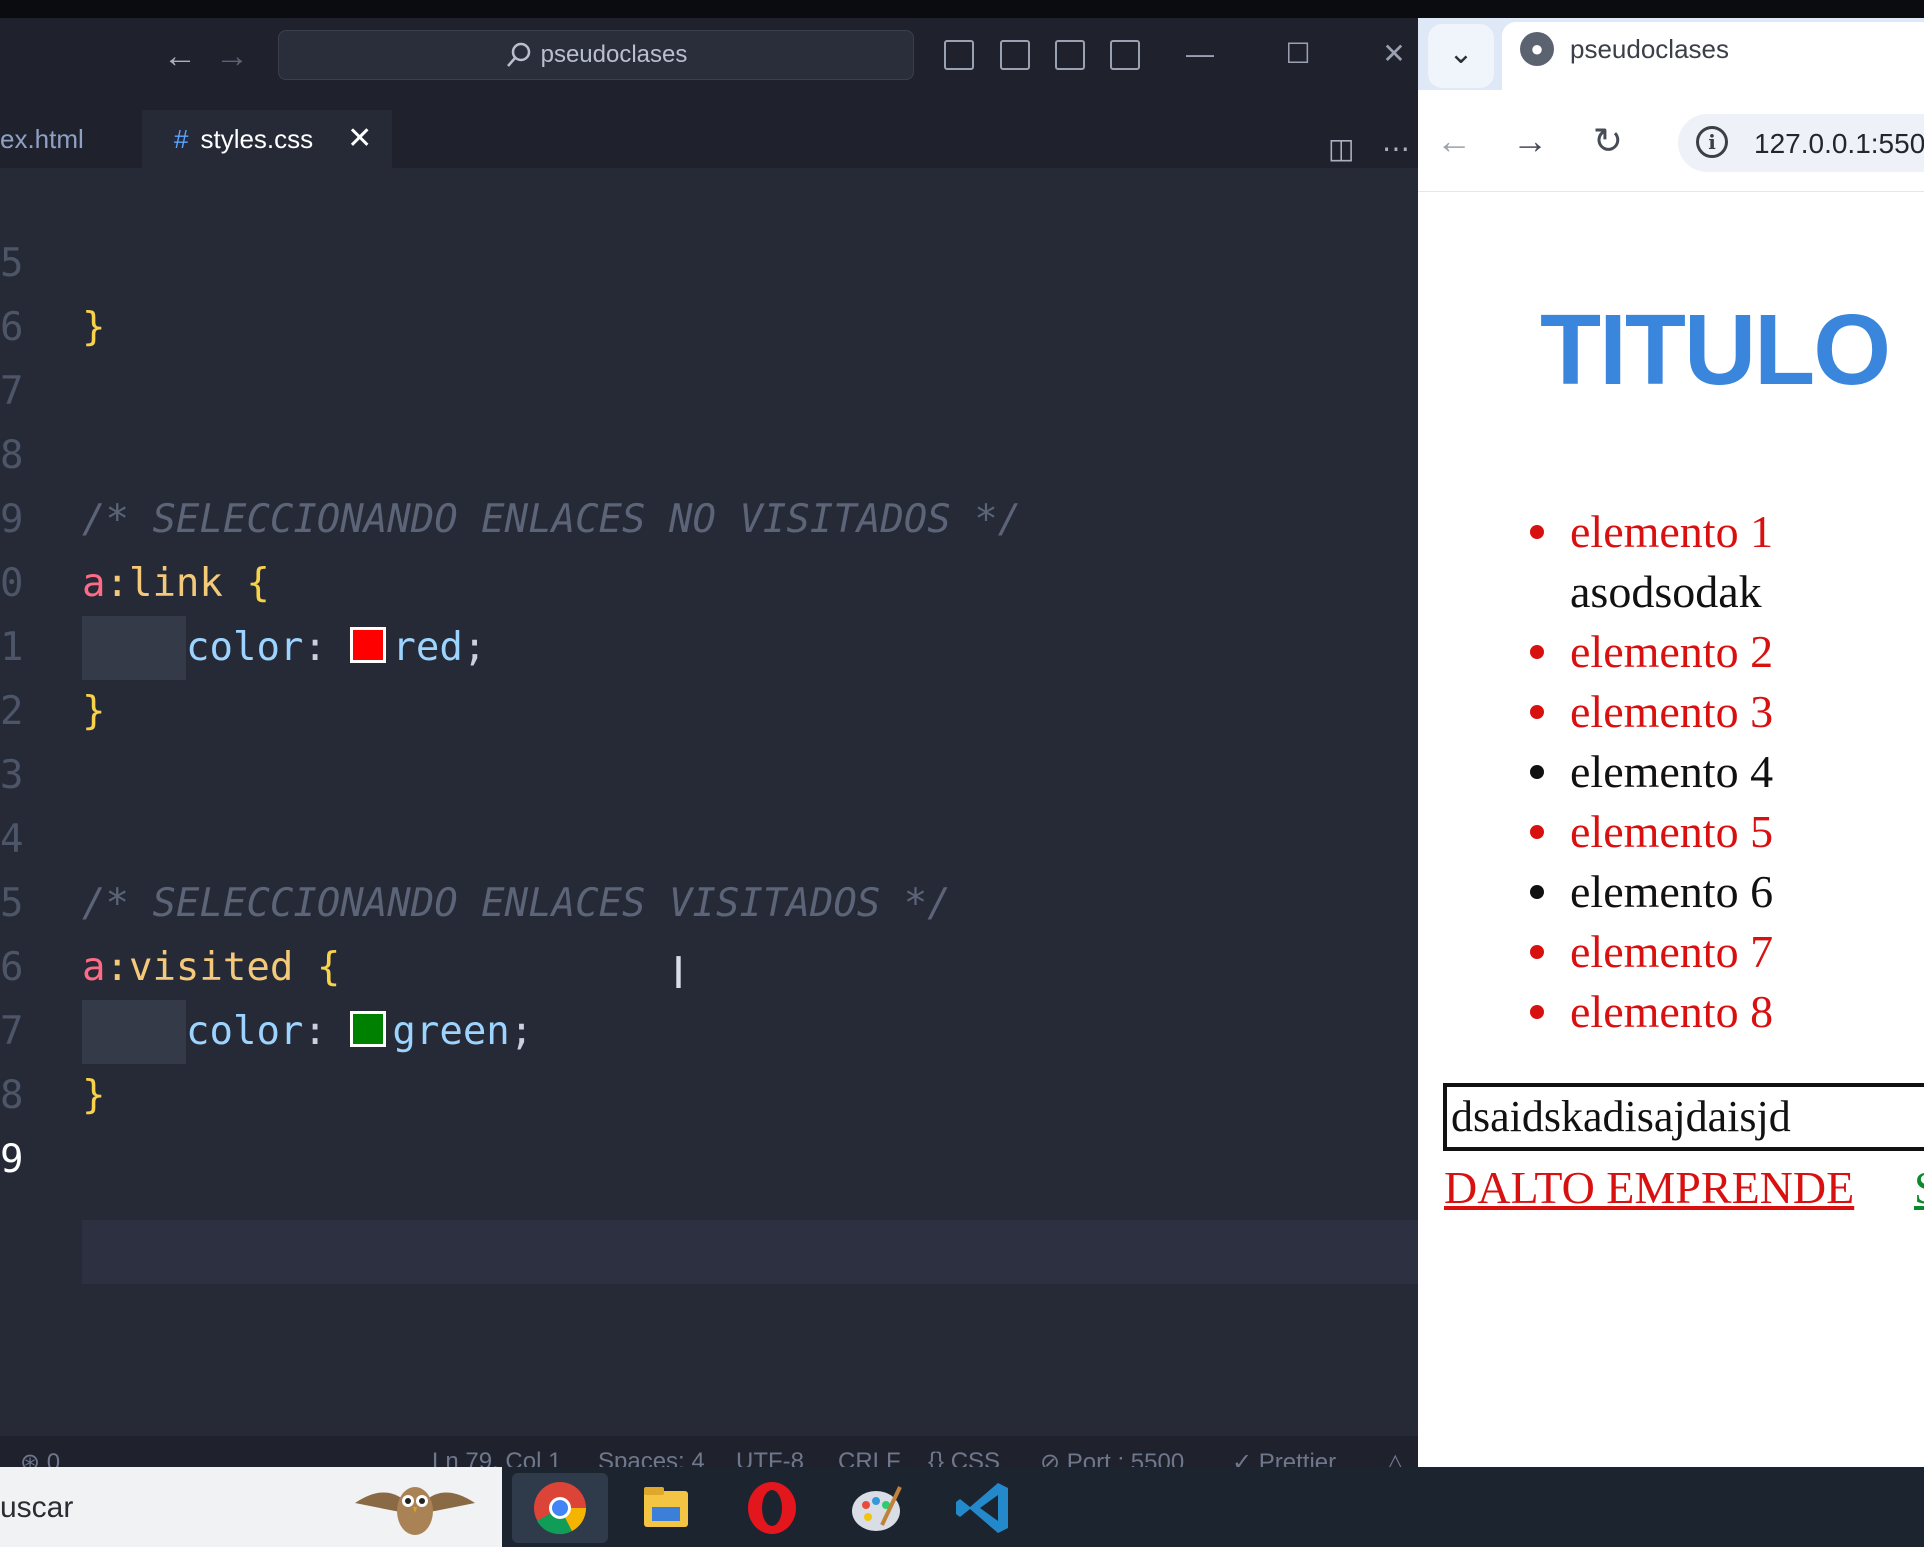  I want to click on language-label: CSS, so click(975, 1457).